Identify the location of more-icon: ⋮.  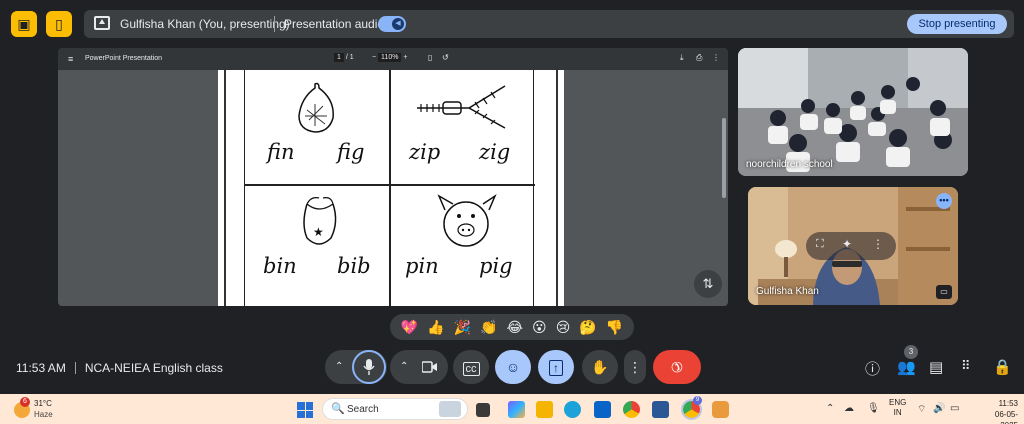
(716, 57).